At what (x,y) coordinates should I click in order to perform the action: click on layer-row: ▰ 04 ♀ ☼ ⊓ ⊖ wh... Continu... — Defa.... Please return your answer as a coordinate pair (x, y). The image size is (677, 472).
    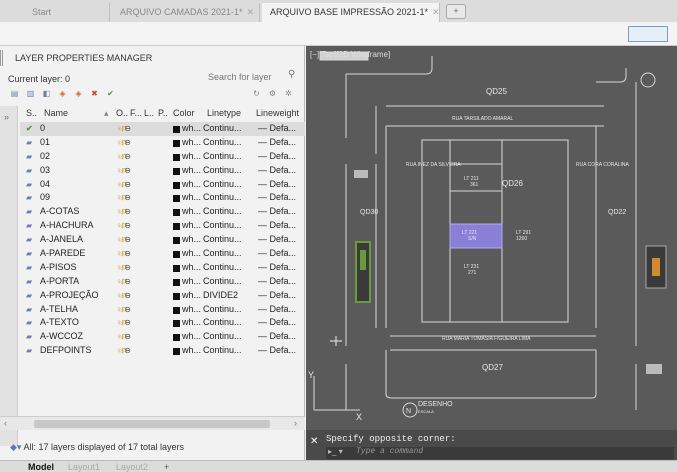
    Looking at the image, I should click on (162, 185).